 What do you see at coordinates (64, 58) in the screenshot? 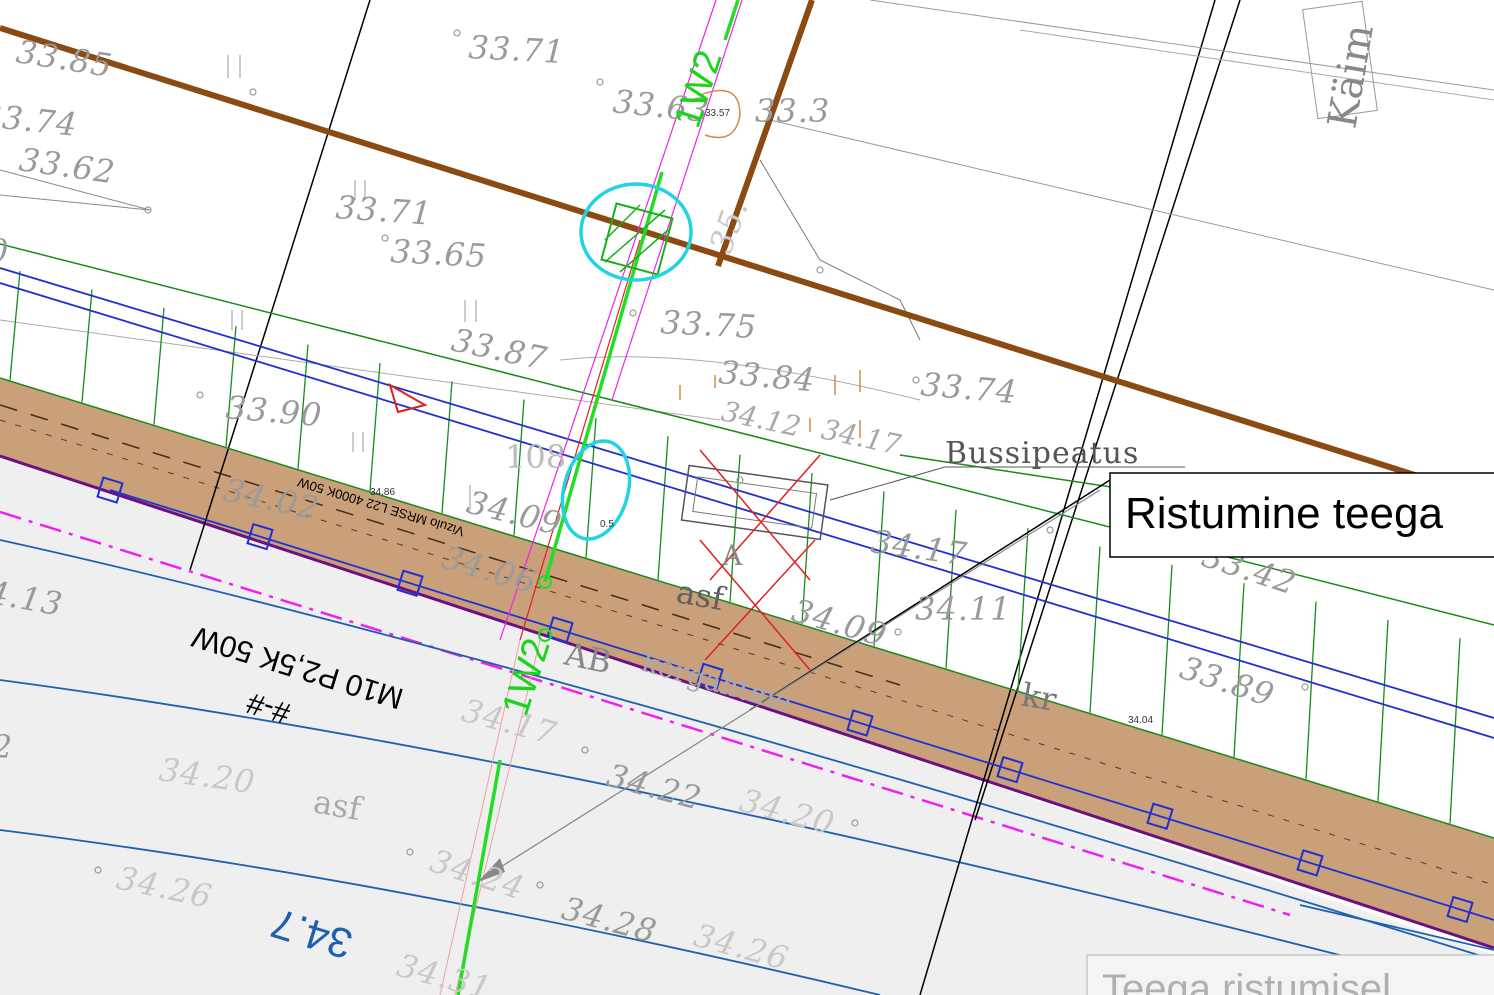
I see `elevation-label: 33.85` at bounding box center [64, 58].